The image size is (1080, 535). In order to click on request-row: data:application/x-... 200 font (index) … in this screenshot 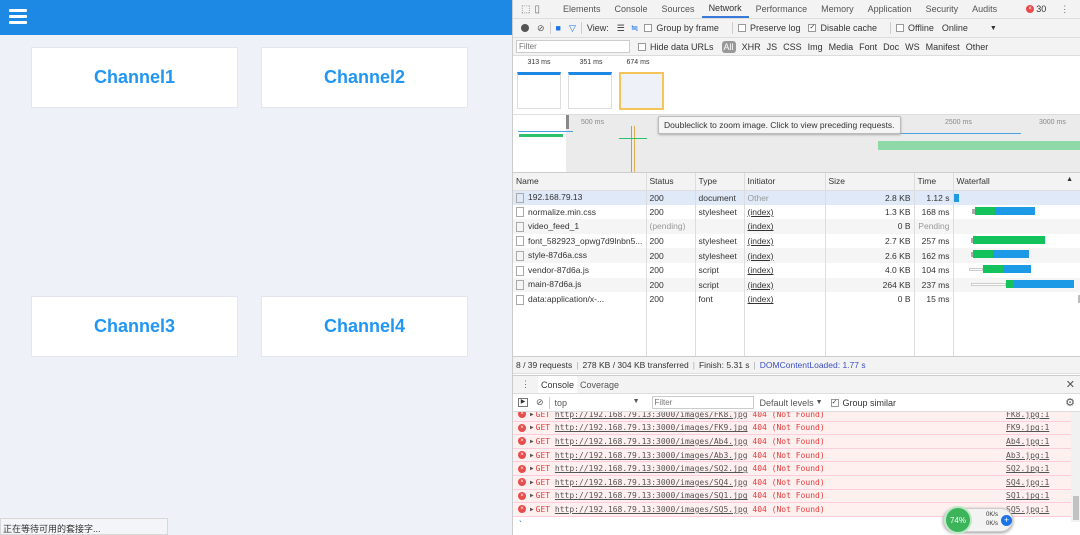, I will do `click(796, 299)`.